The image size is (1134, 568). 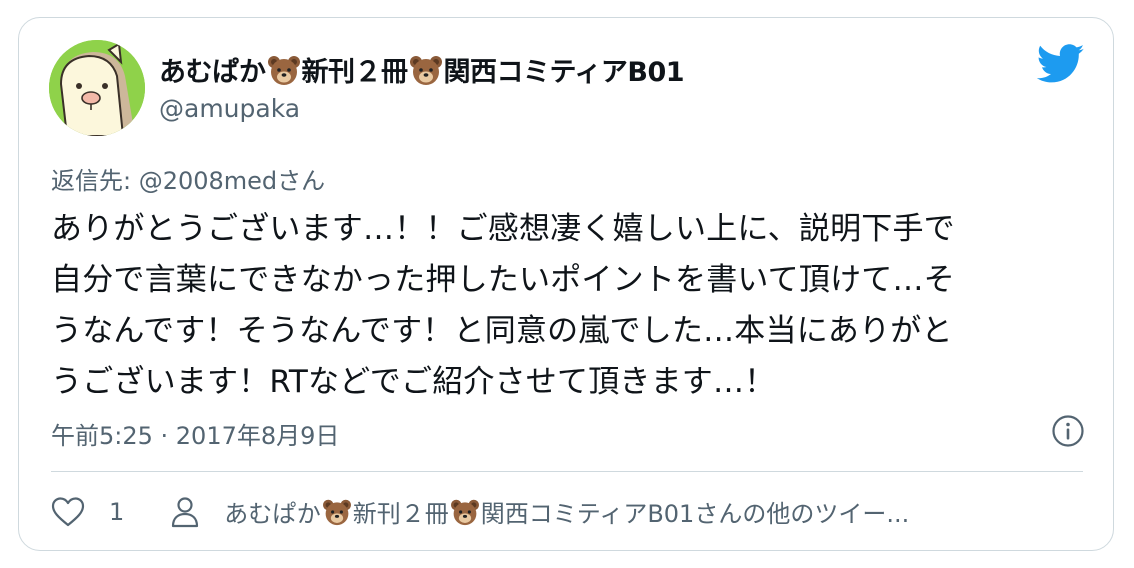 What do you see at coordinates (567, 471) in the screenshot?
I see `divider` at bounding box center [567, 471].